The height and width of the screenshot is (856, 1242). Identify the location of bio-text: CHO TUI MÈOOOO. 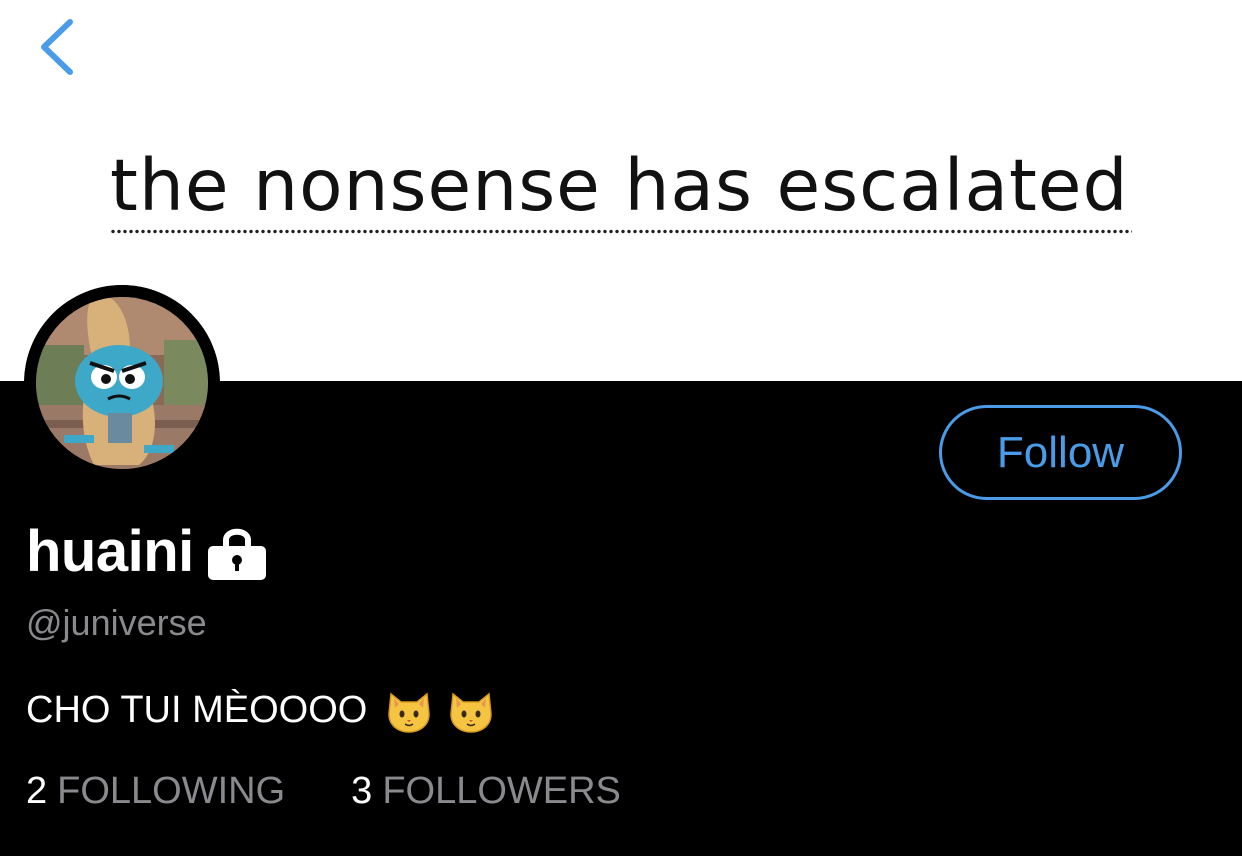
(197, 709).